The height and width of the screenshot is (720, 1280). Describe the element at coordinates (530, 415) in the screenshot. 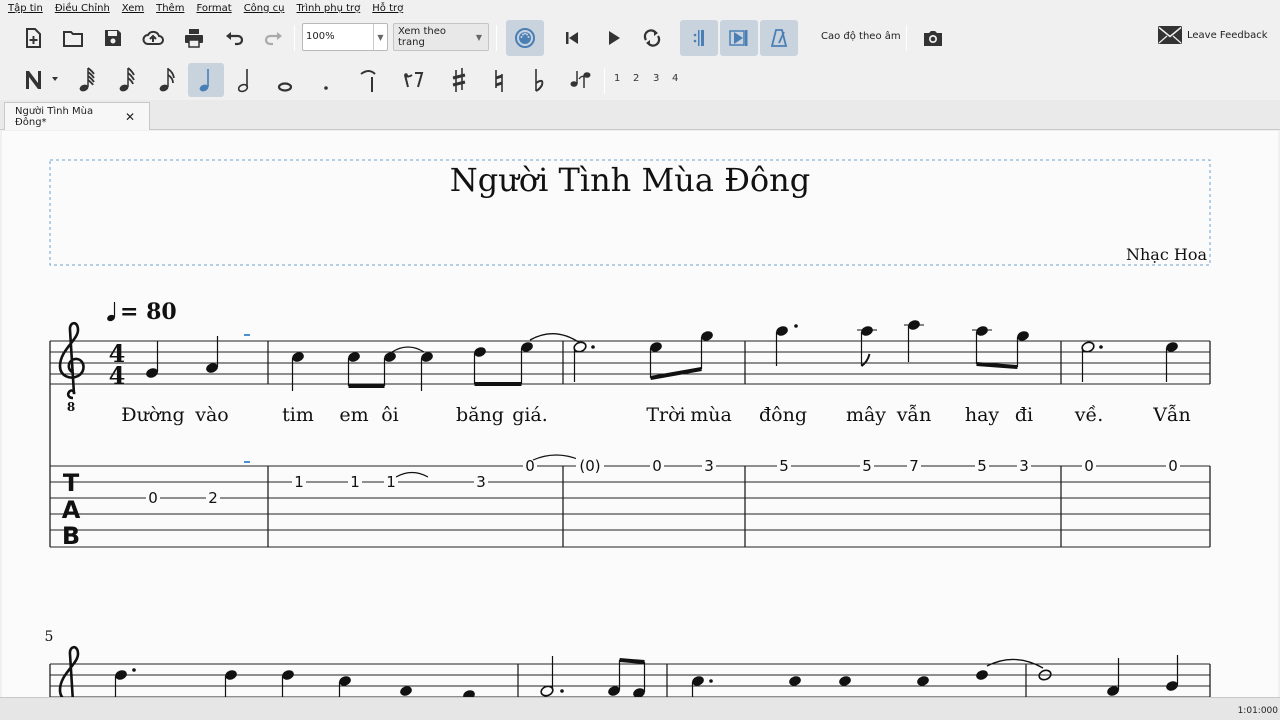

I see `lyric-syllable: giá.` at that location.